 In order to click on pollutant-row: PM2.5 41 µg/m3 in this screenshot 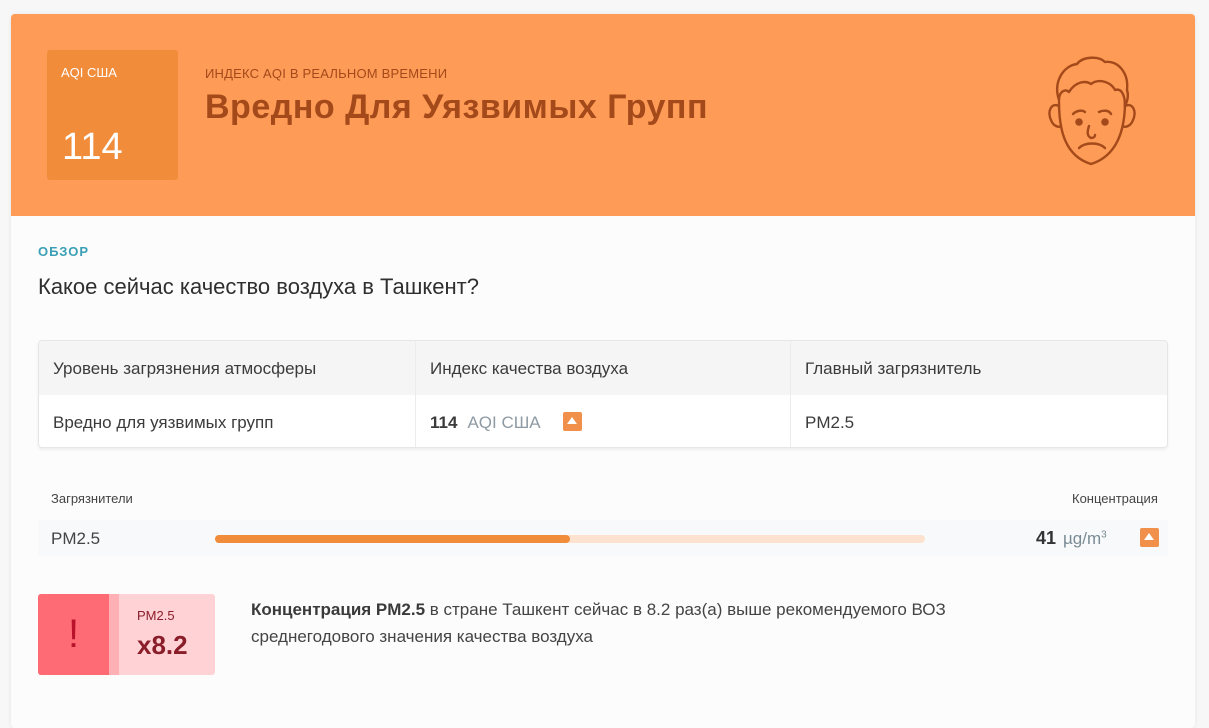, I will do `click(603, 538)`.